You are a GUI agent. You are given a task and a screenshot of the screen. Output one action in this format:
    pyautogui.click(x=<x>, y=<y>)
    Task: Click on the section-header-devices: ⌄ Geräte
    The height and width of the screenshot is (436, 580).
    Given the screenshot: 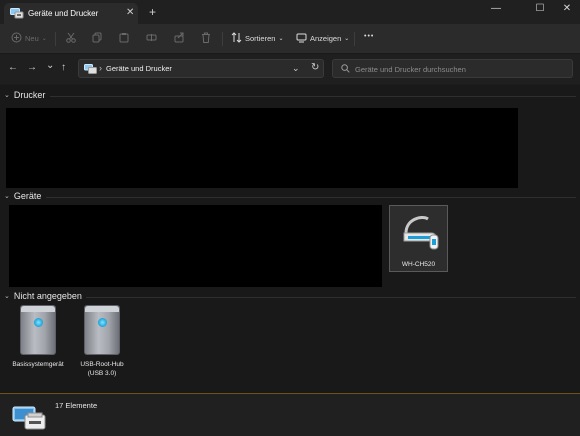 What is the action you would take?
    pyautogui.click(x=22, y=196)
    